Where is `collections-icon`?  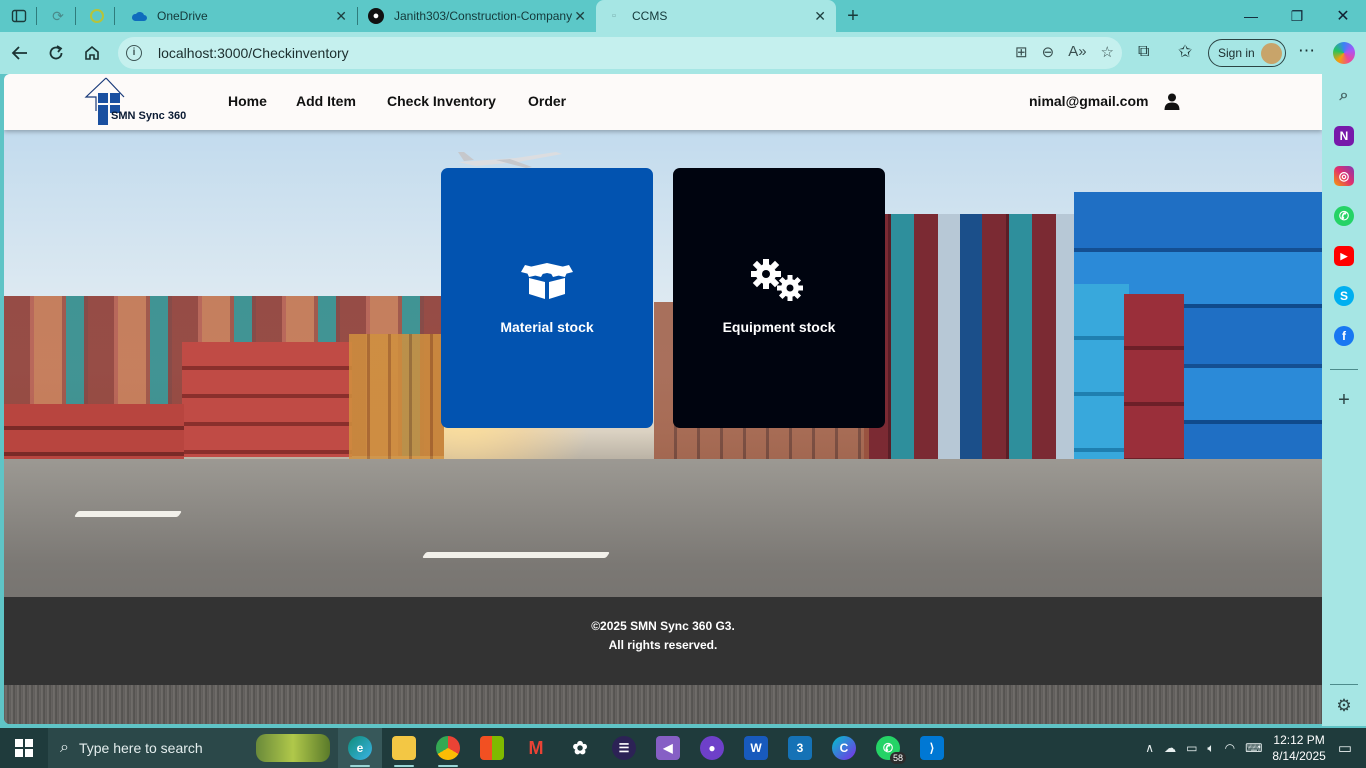
collections-icon is located at coordinates (97, 16).